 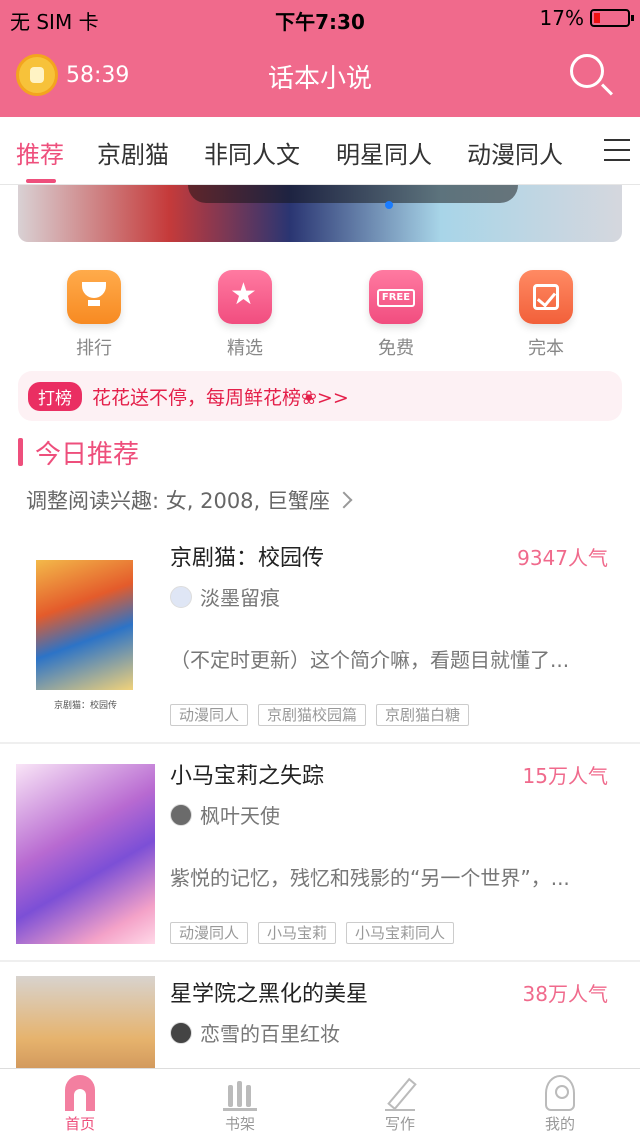 I want to click on book-item: 星学院之黑化的美星 38万人气 恋雪的百里红妆, so click(x=320, y=1015).